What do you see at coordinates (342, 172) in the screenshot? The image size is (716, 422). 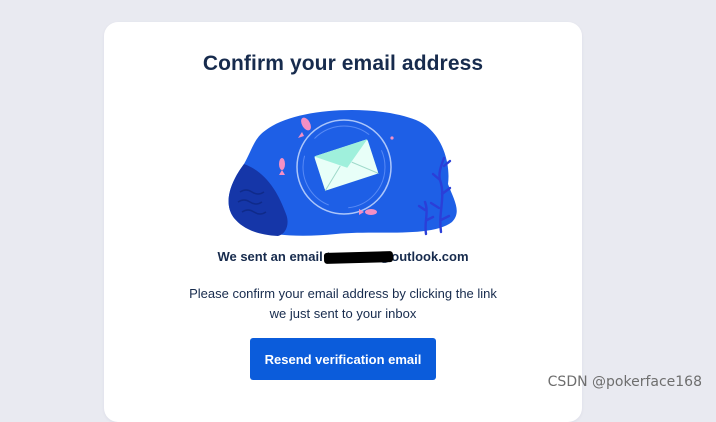 I see `email-illustration` at bounding box center [342, 172].